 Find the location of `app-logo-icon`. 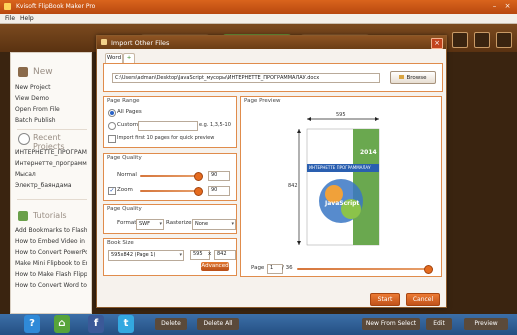

app-logo-icon is located at coordinates (7, 6).